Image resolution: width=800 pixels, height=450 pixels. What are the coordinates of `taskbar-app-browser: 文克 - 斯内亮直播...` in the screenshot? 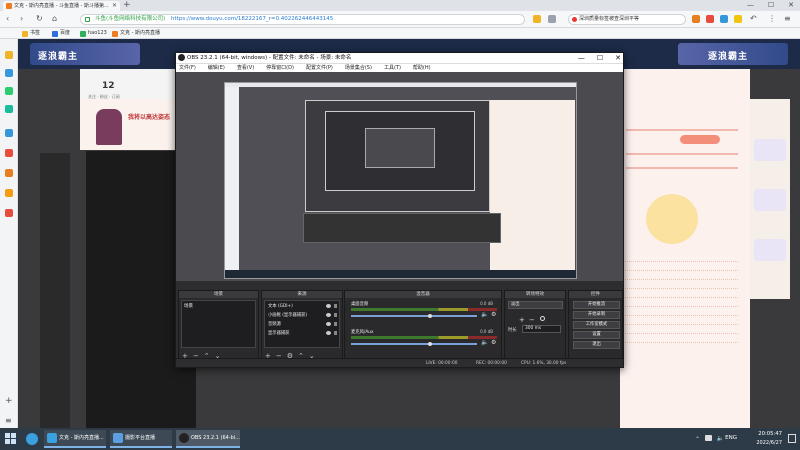 It's located at (75, 439).